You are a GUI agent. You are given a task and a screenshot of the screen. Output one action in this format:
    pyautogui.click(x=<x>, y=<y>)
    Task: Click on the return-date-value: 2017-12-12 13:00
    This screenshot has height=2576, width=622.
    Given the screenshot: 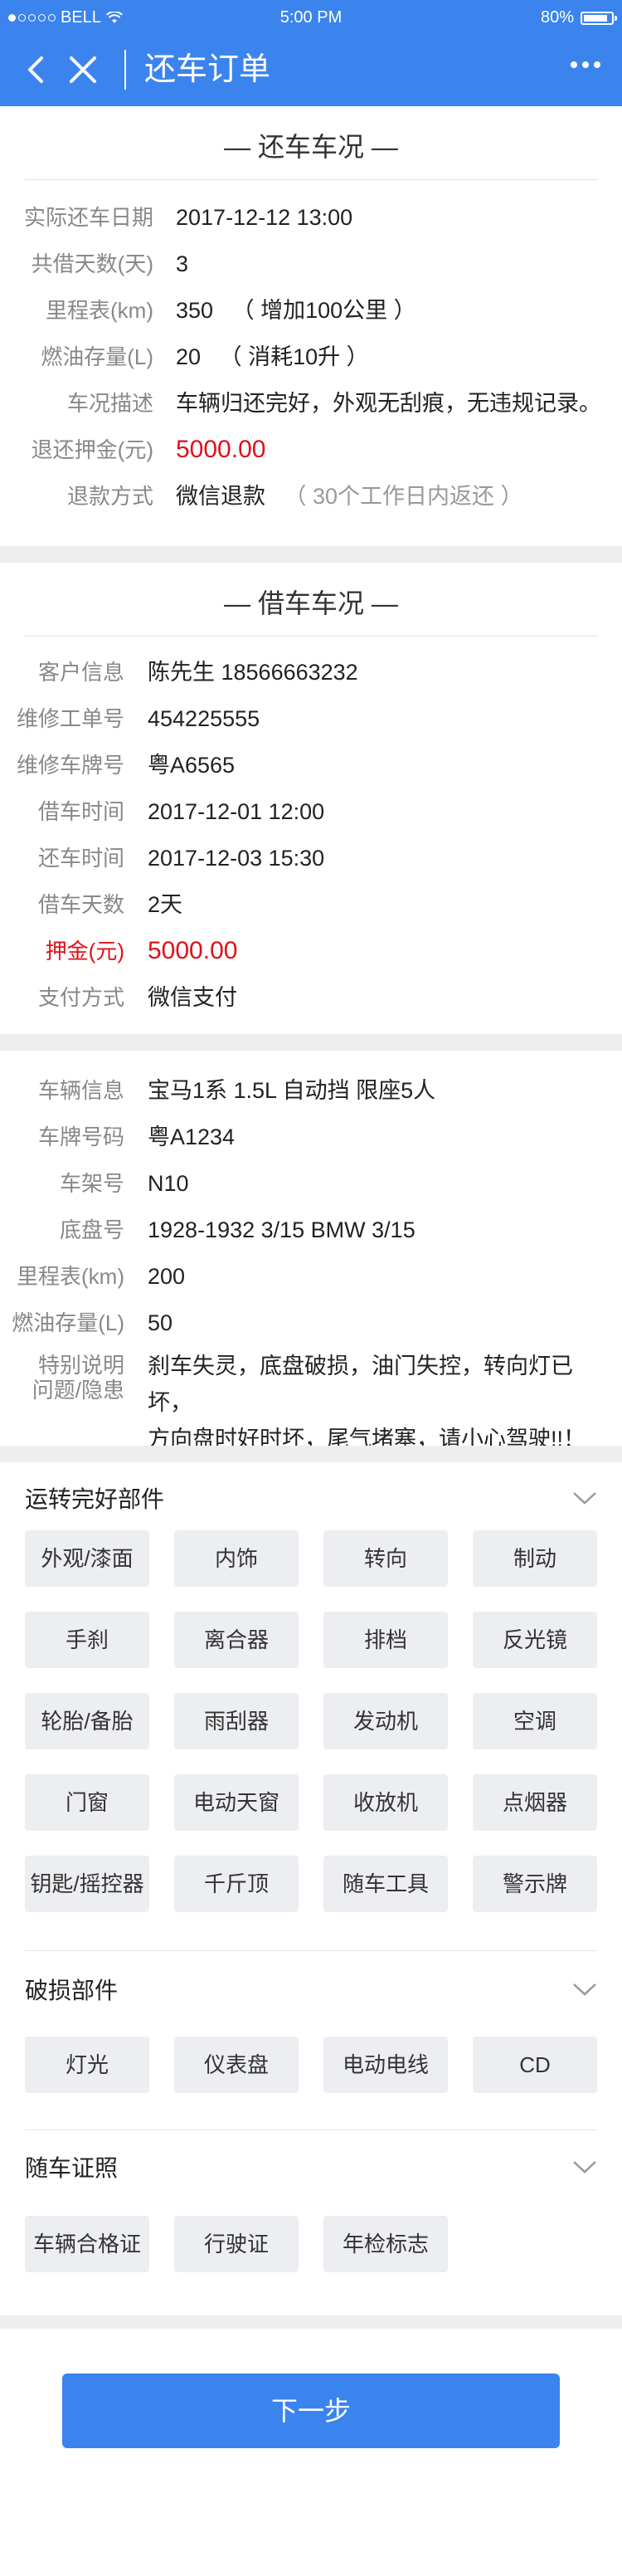 What is the action you would take?
    pyautogui.click(x=264, y=218)
    